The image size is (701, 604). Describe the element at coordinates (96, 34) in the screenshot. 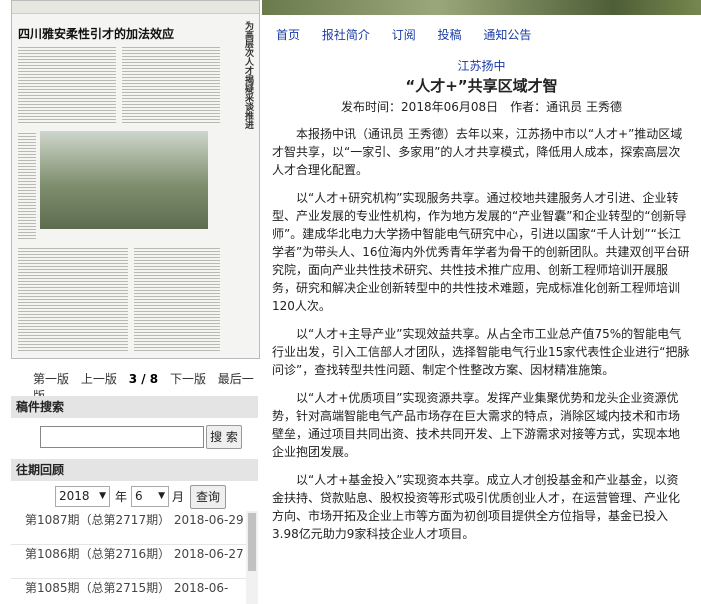

I see `paper-headline: 四川雅安柔性引才的加法效应` at that location.